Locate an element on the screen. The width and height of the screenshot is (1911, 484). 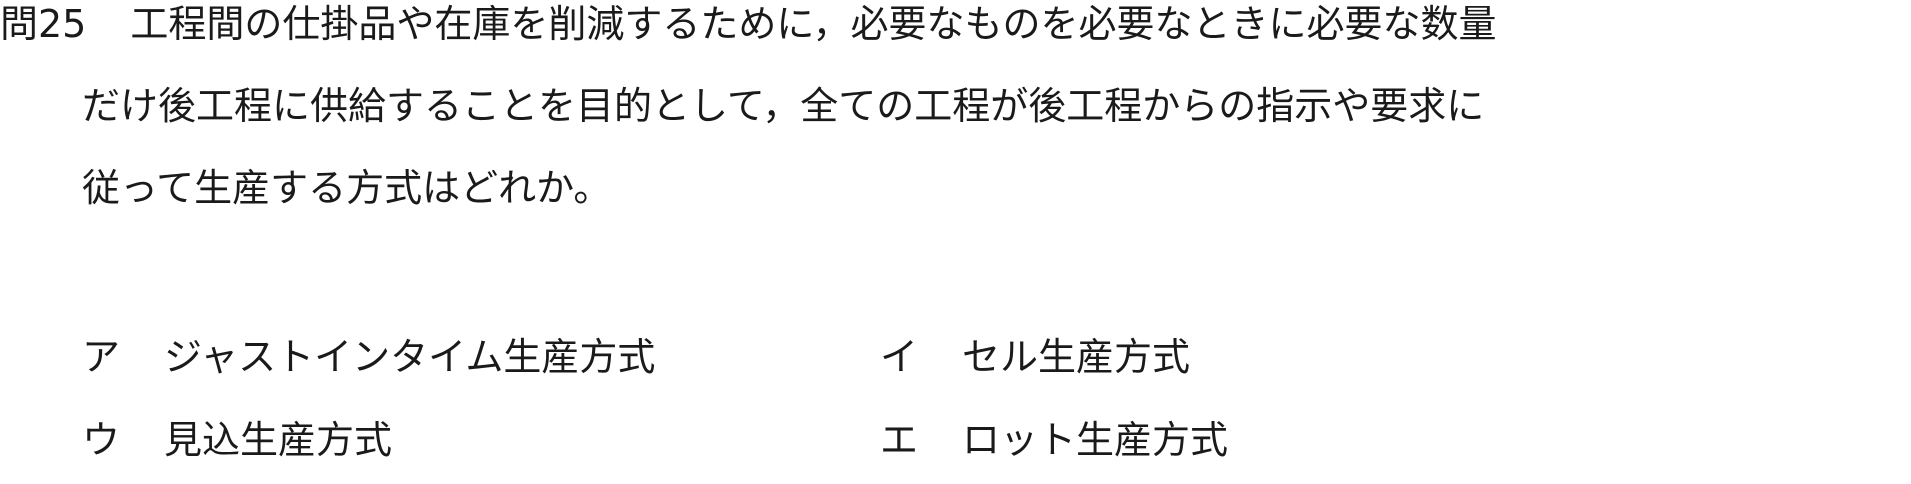
choice-u-key: ウ is located at coordinates (101, 440).